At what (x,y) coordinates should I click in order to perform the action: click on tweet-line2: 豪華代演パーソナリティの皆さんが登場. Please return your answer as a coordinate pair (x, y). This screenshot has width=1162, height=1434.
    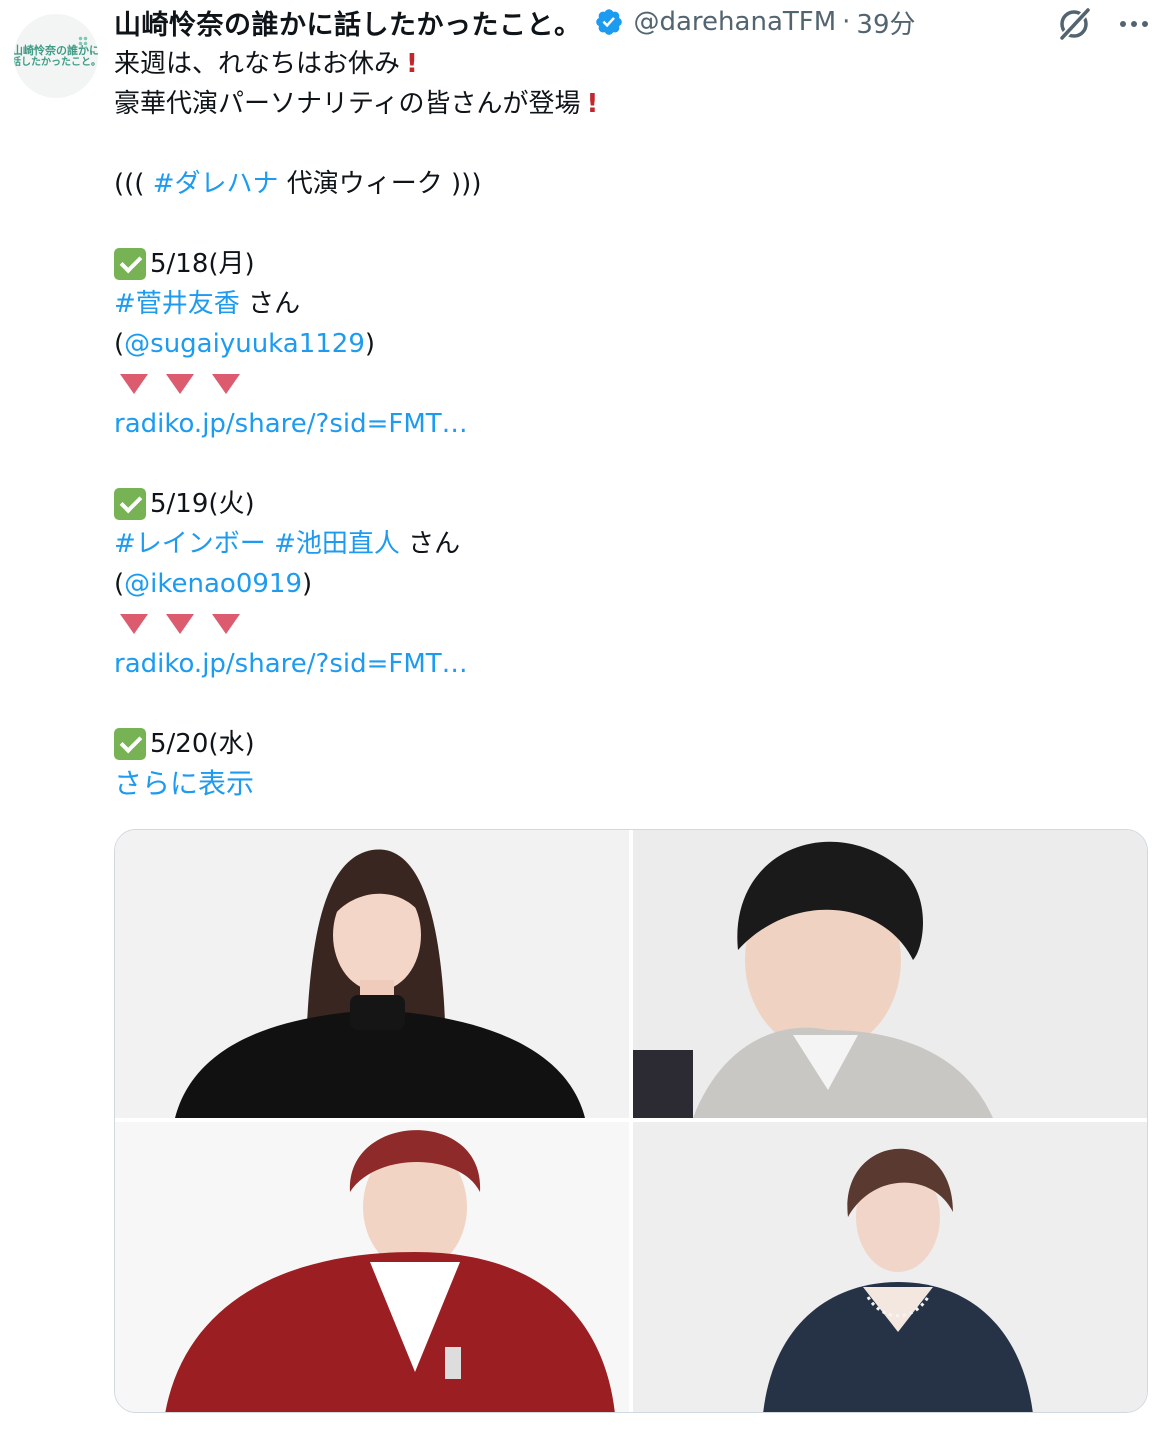
    Looking at the image, I should click on (347, 104).